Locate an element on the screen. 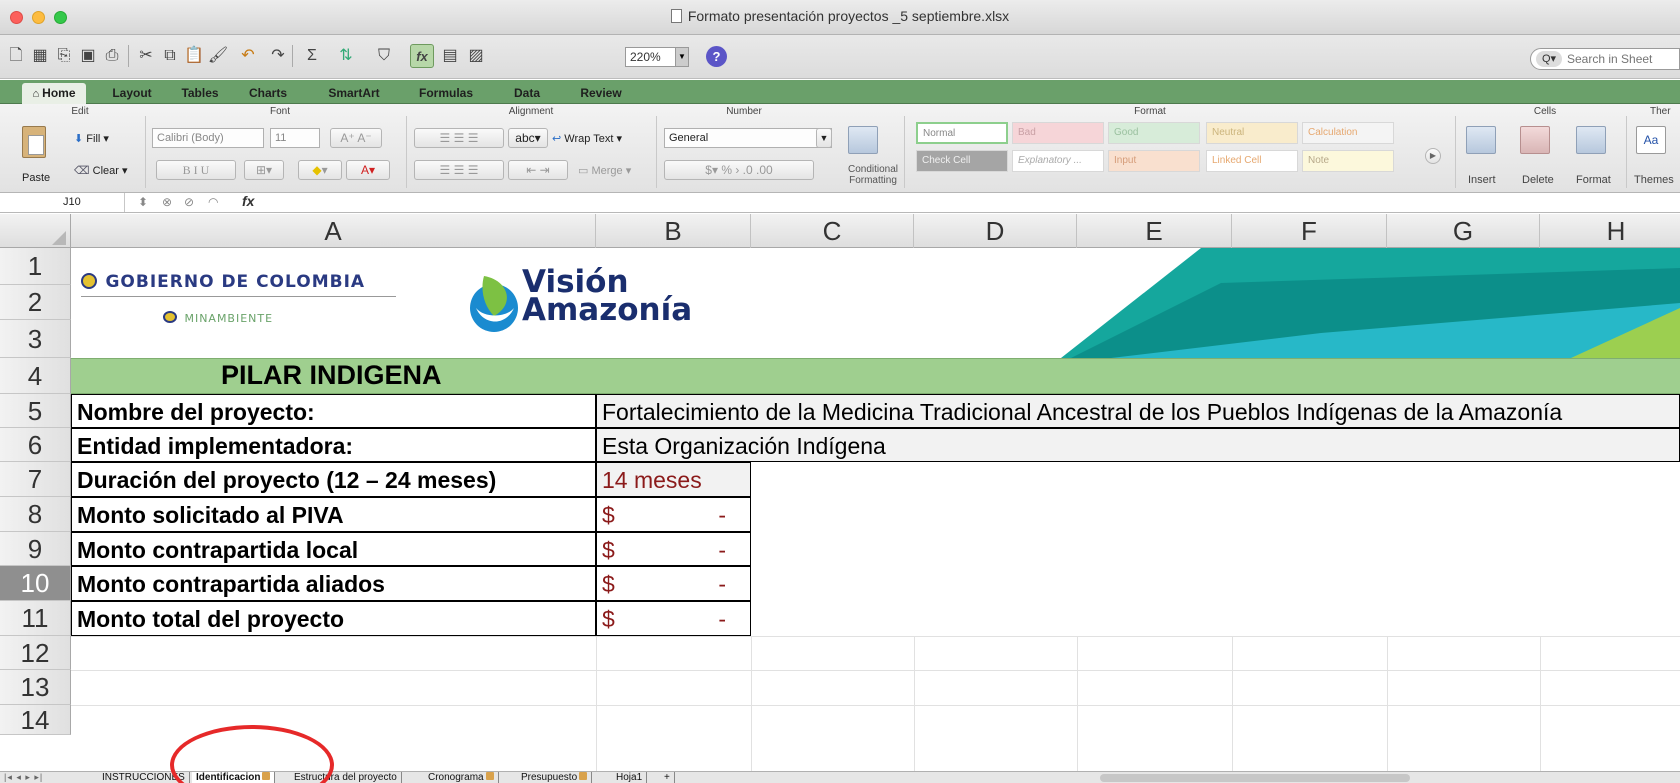  column-header-a: A is located at coordinates (333, 231).